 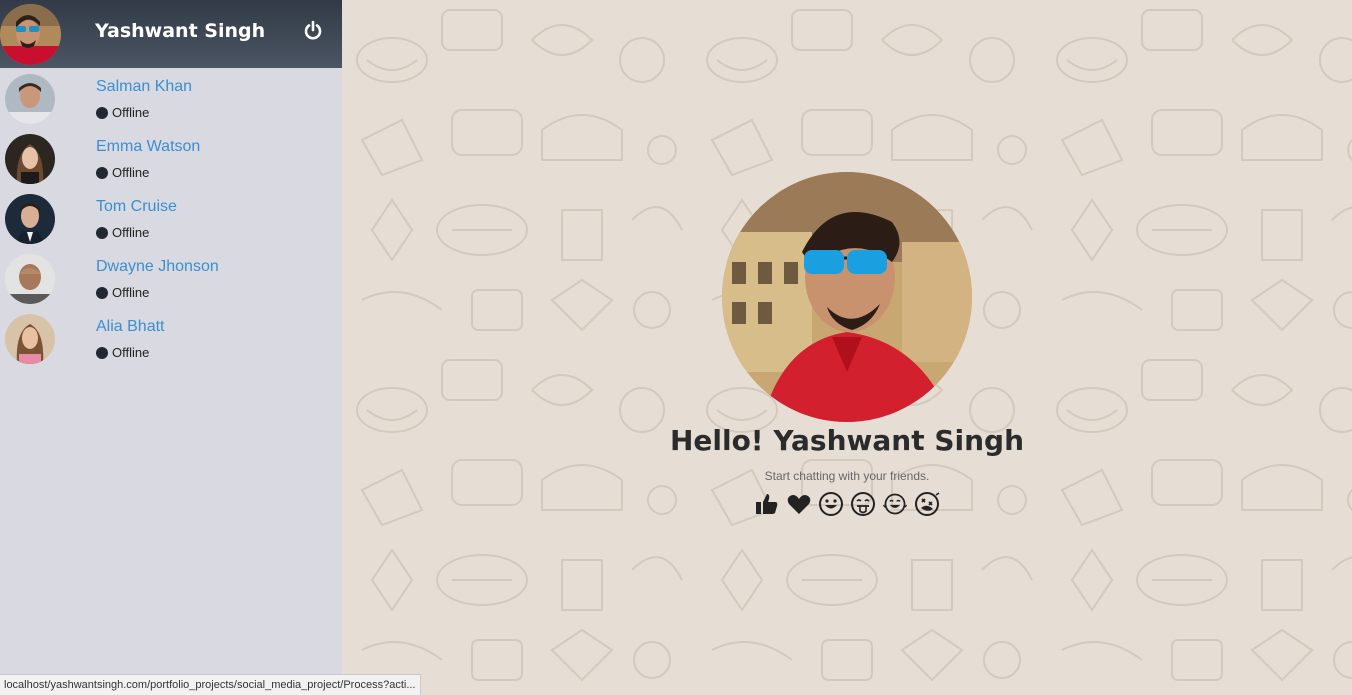 What do you see at coordinates (863, 504) in the screenshot?
I see `tongue-face-icon` at bounding box center [863, 504].